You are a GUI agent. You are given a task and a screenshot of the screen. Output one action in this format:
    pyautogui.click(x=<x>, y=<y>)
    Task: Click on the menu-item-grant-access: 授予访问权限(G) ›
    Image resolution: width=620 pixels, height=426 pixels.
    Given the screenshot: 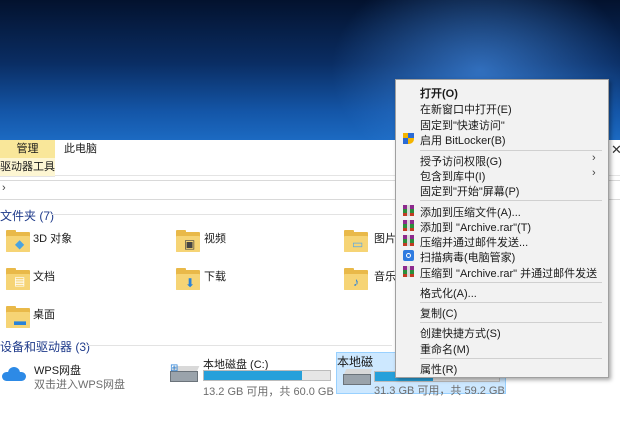 What is the action you would take?
    pyautogui.click(x=502, y=160)
    